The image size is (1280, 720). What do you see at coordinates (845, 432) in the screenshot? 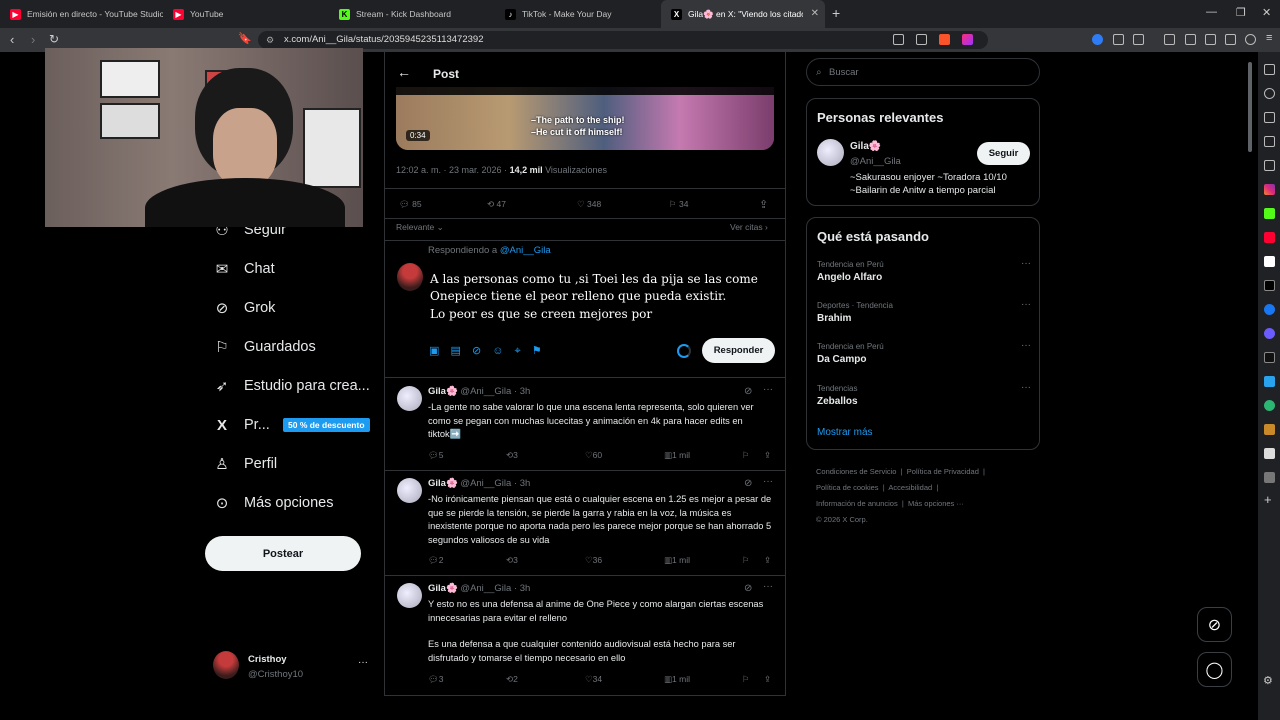
I see `show-more-link: Mostrar más` at bounding box center [845, 432].